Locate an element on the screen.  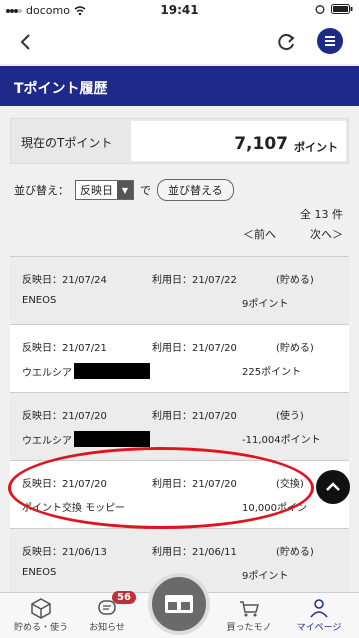
clock: 19:41 is located at coordinates (179, 10).